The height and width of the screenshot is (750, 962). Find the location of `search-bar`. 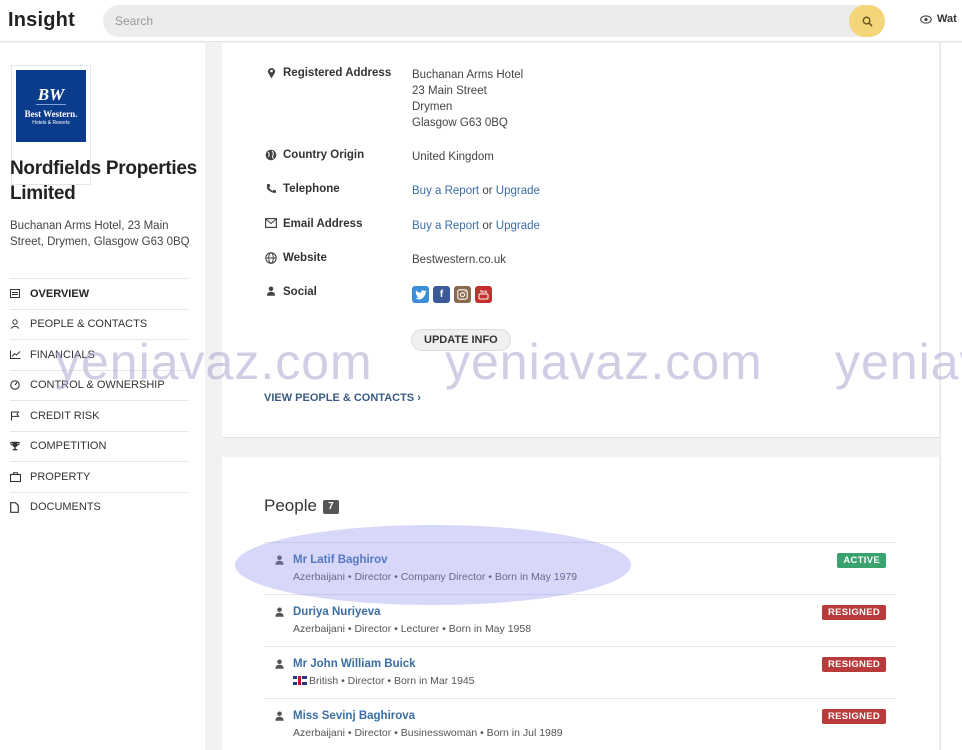

search-bar is located at coordinates (494, 21).